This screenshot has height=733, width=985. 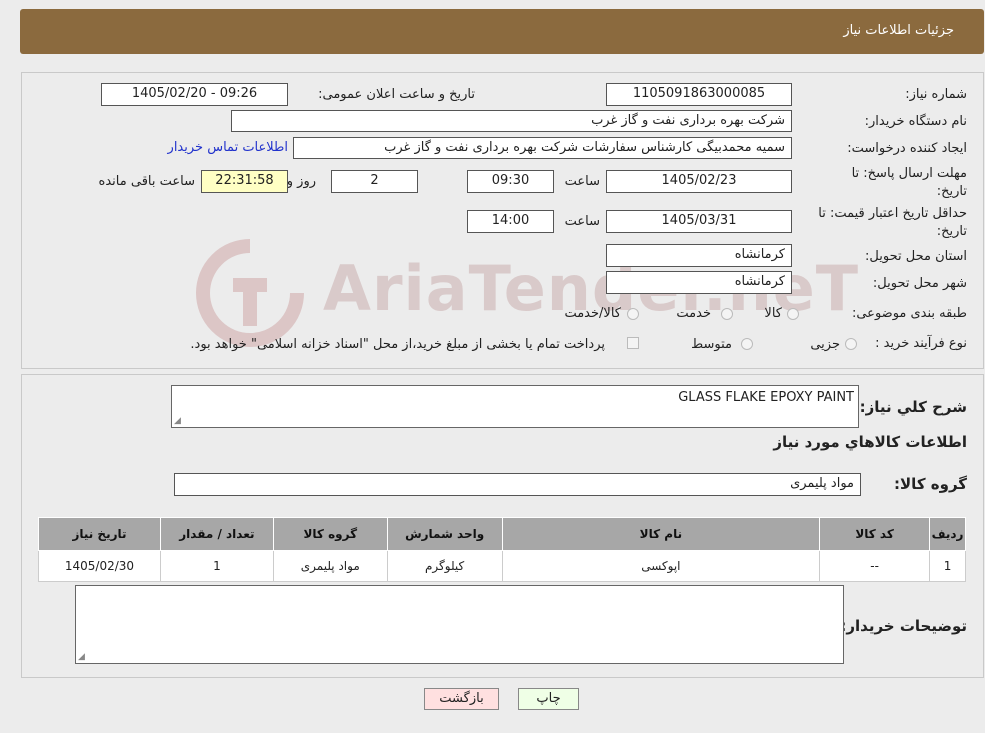 I want to click on col-goods-group: گروه کالا, so click(x=330, y=534).